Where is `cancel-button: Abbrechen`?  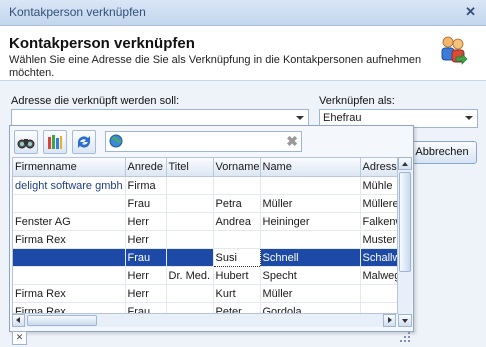 cancel-button: Abbrechen is located at coordinates (442, 152).